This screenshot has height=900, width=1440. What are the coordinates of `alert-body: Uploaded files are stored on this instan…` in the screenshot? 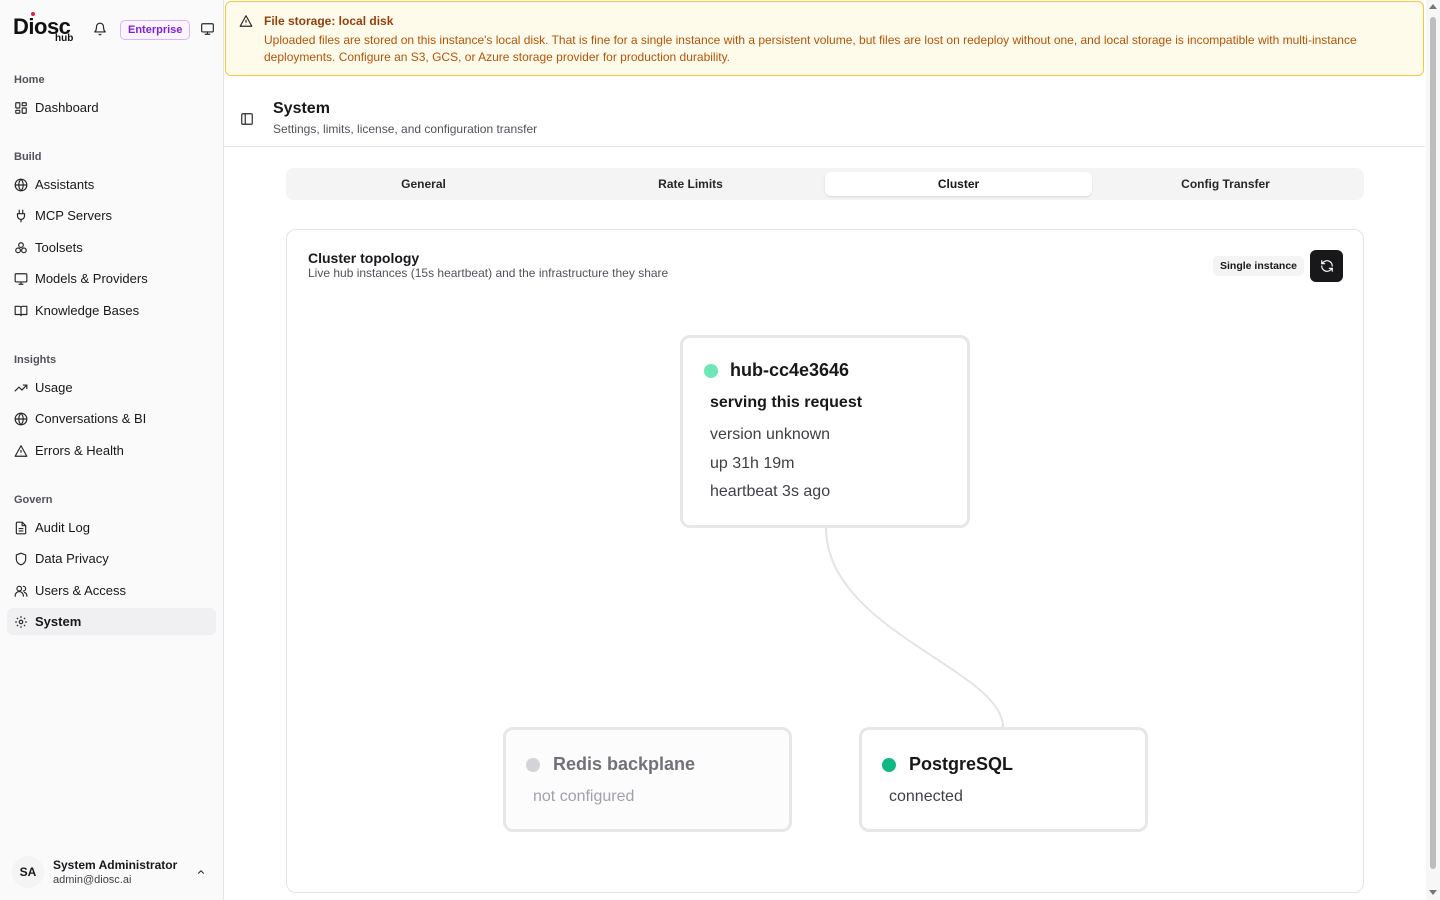 It's located at (810, 48).